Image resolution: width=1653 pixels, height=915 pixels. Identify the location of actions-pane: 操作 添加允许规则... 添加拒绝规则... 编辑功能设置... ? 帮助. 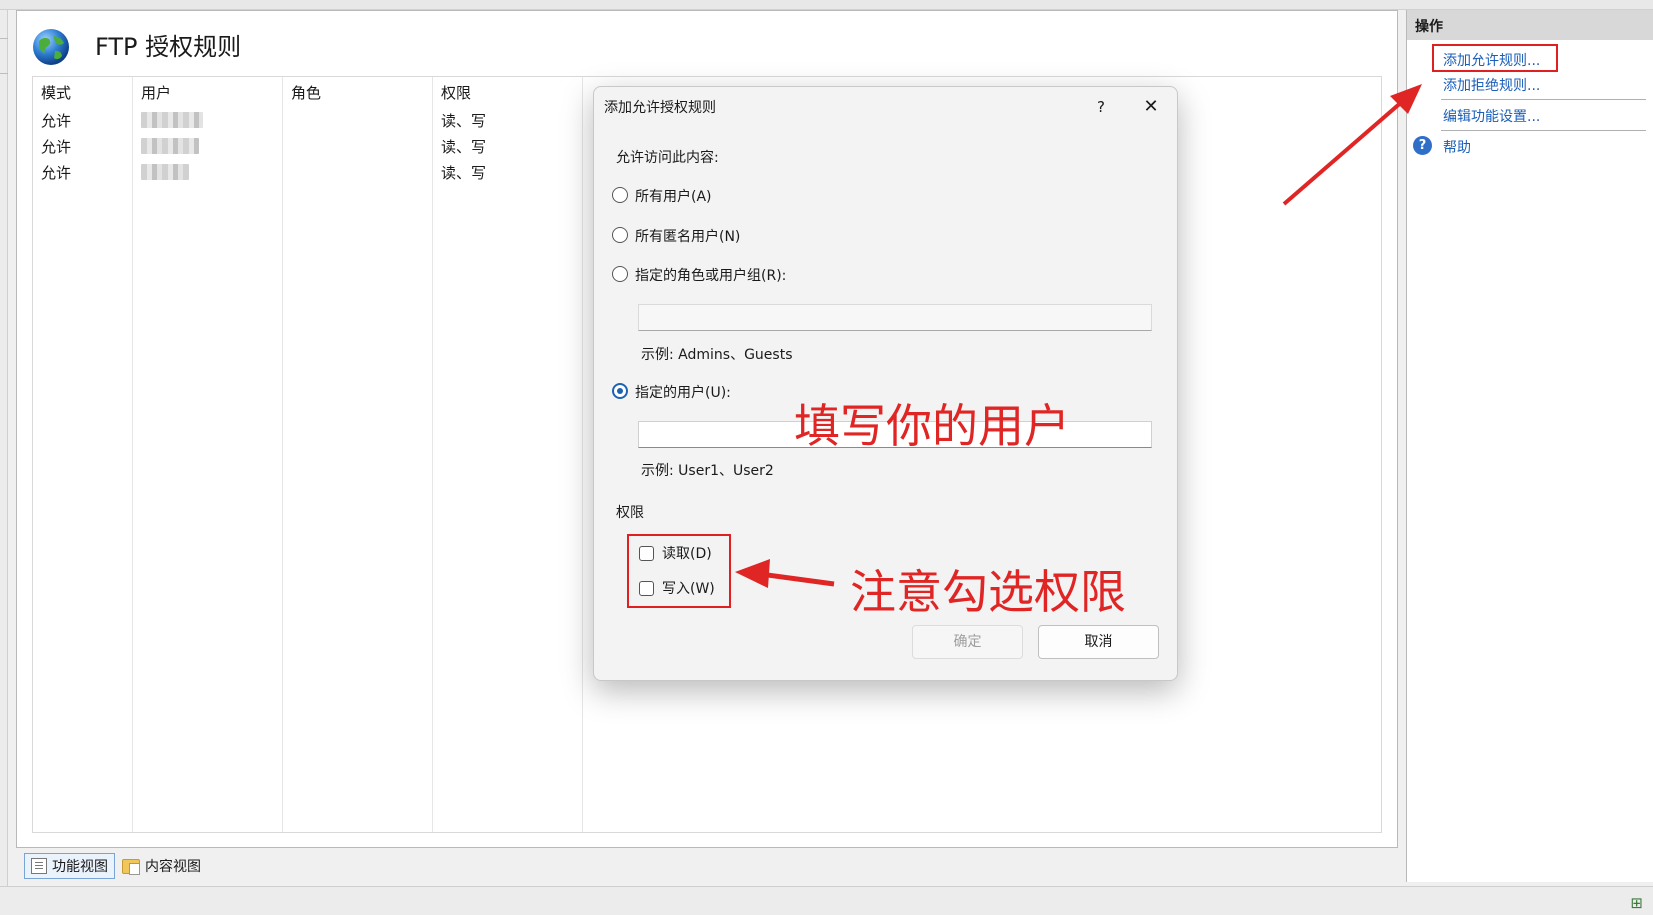
(1529, 446).